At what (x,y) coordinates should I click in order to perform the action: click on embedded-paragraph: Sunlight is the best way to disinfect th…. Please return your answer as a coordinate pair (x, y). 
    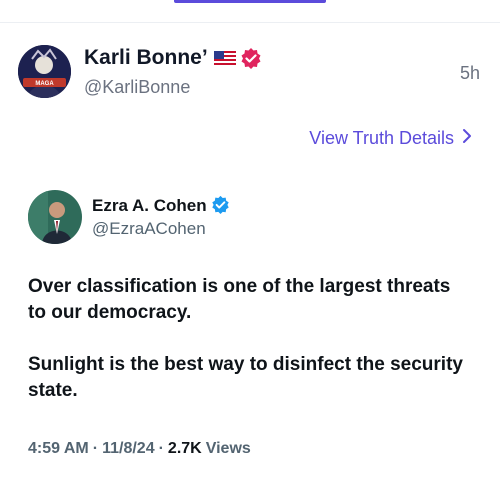
    Looking at the image, I should click on (245, 377).